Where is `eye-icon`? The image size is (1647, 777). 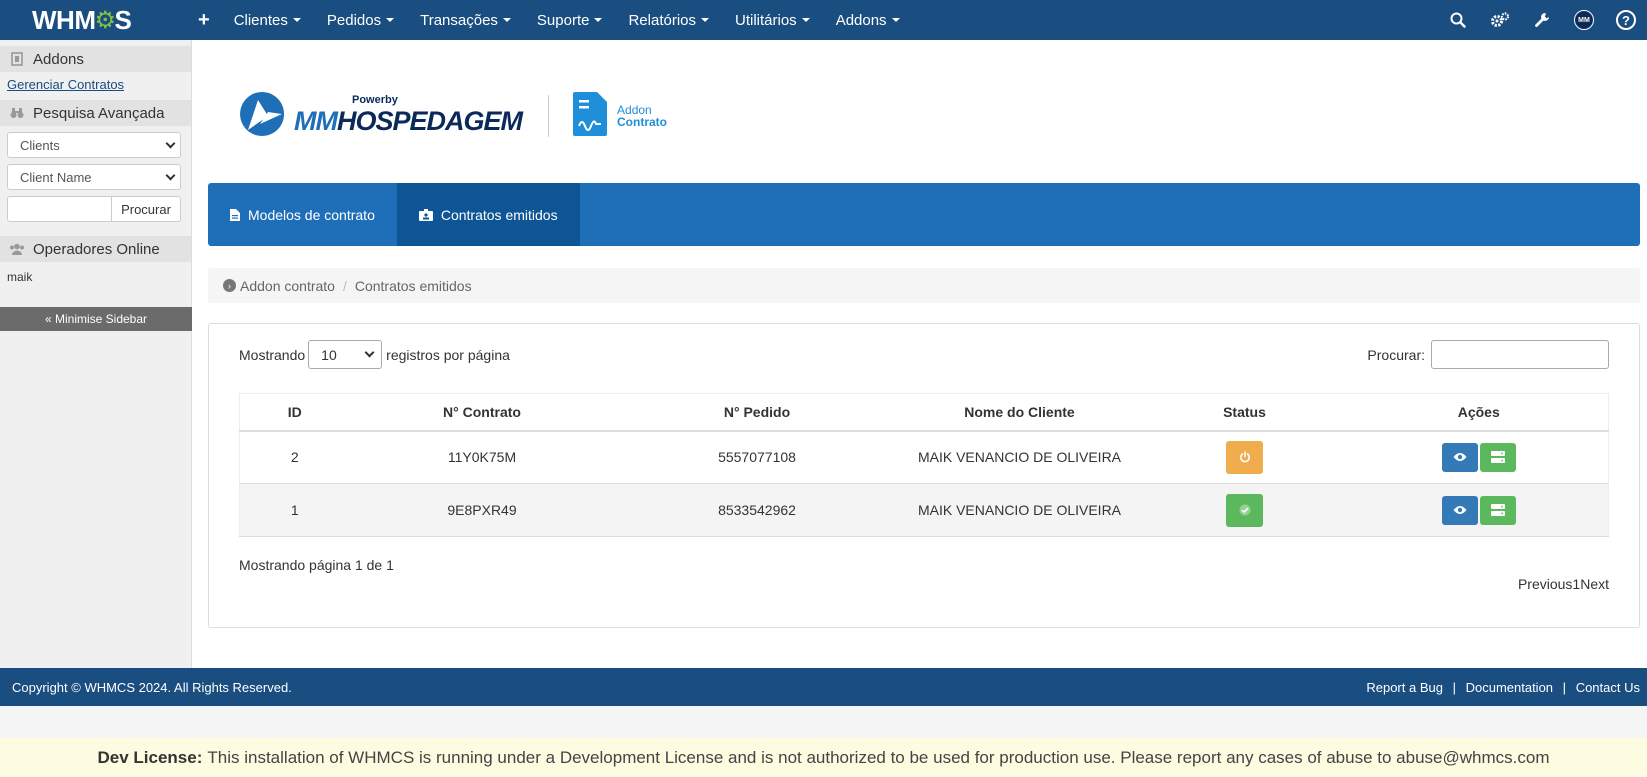
eye-icon is located at coordinates (1460, 510).